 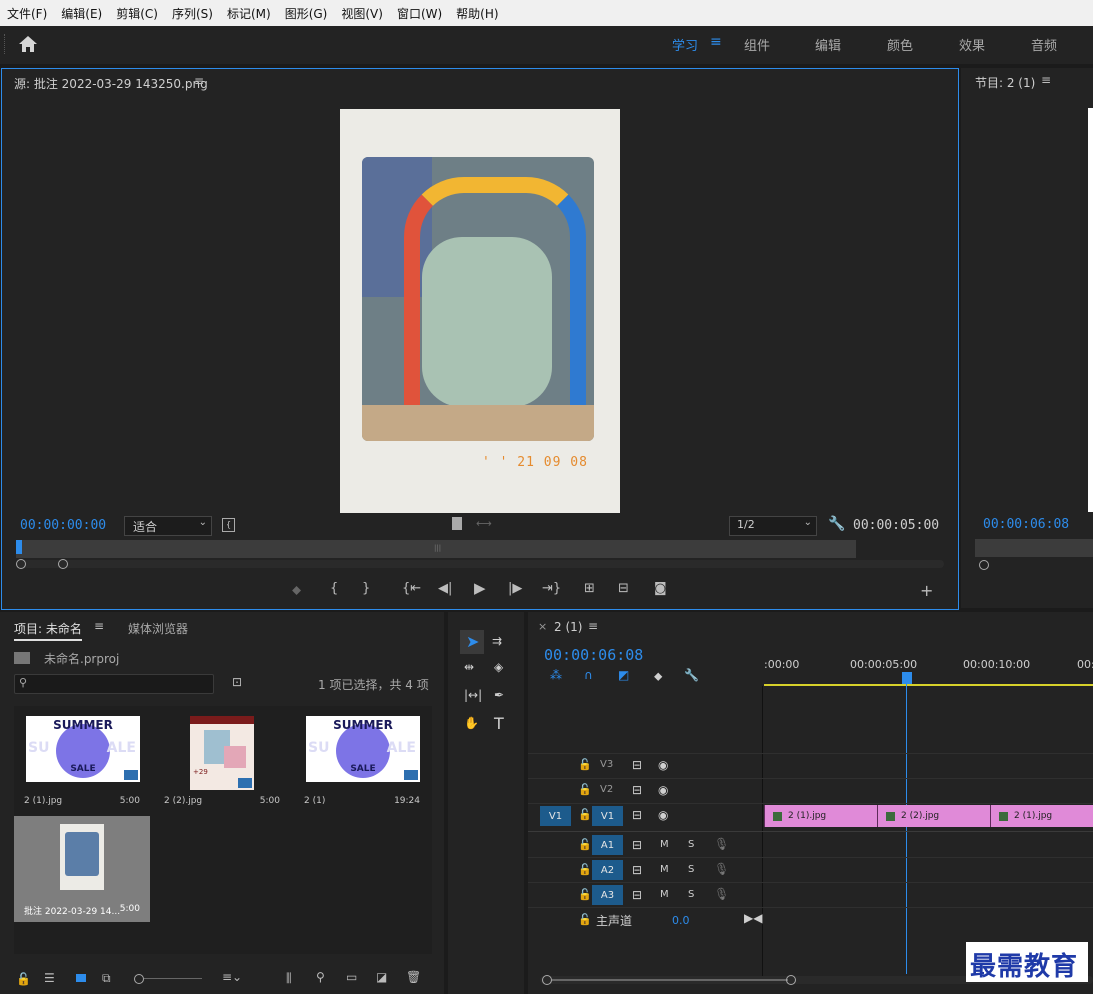 What do you see at coordinates (660, 588) in the screenshot?
I see `camera-icon: ◙` at bounding box center [660, 588].